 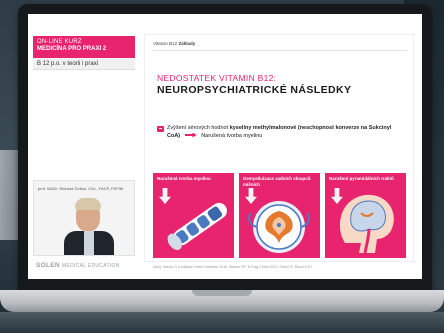 I want to click on illustration-card-spinal-cord: Demyelinizace zadních sloupců míšních, so click(x=279, y=215).